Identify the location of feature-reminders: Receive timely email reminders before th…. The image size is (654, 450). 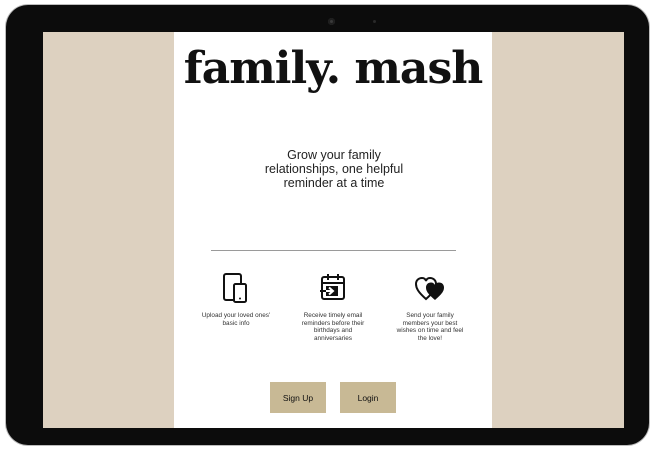
(333, 307).